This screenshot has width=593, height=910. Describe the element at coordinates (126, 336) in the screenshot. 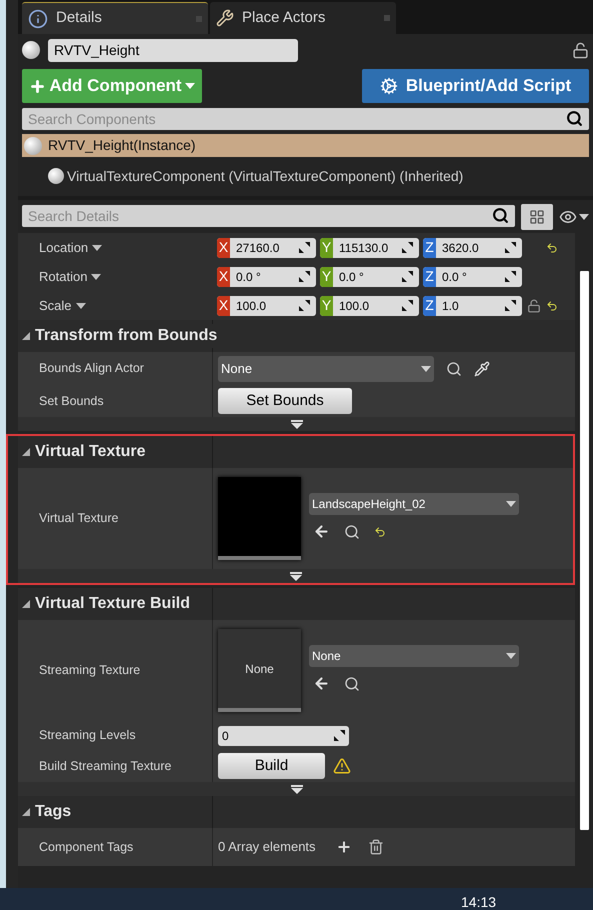

I see `section-title: Transform from Bounds` at that location.